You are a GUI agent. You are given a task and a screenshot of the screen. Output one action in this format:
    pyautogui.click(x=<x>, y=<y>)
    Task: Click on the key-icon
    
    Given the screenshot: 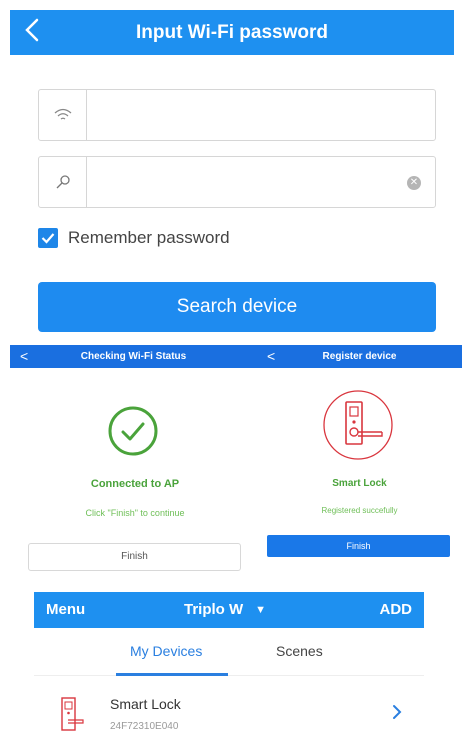 What is the action you would take?
    pyautogui.click(x=63, y=182)
    